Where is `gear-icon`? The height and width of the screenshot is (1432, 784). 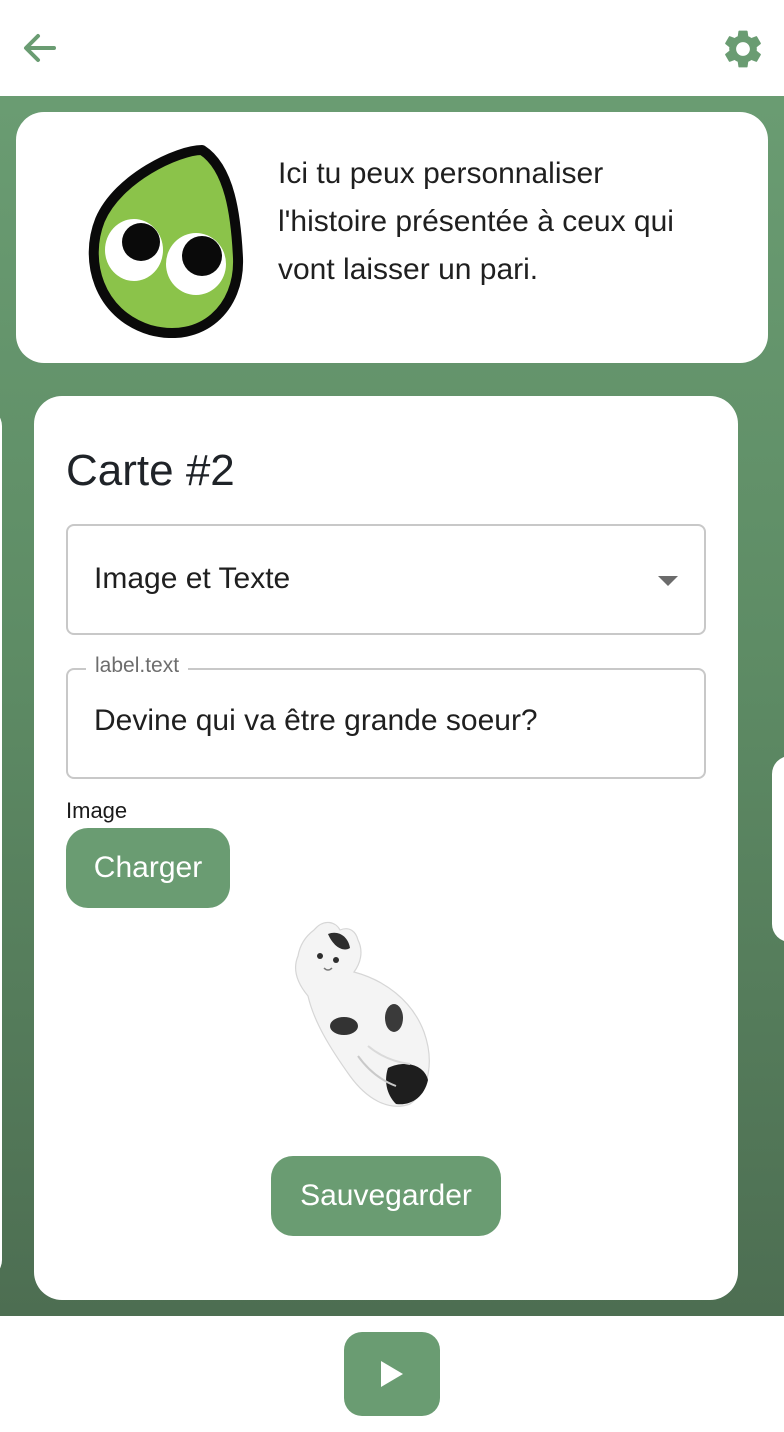
gear-icon is located at coordinates (743, 49).